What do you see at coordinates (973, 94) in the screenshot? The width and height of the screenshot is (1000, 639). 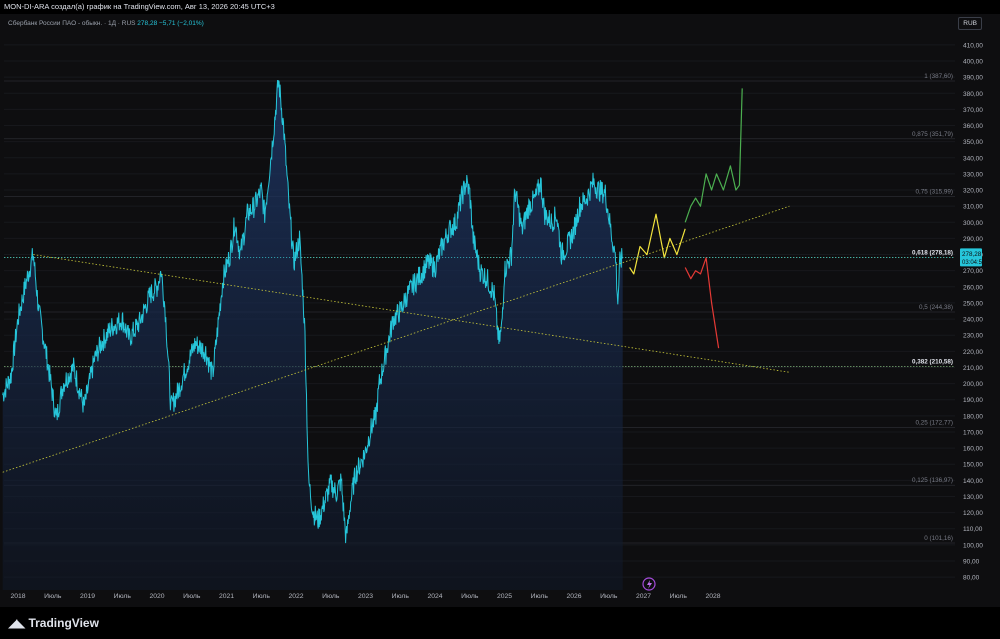 I see `y-tick-label: 380,00` at bounding box center [973, 94].